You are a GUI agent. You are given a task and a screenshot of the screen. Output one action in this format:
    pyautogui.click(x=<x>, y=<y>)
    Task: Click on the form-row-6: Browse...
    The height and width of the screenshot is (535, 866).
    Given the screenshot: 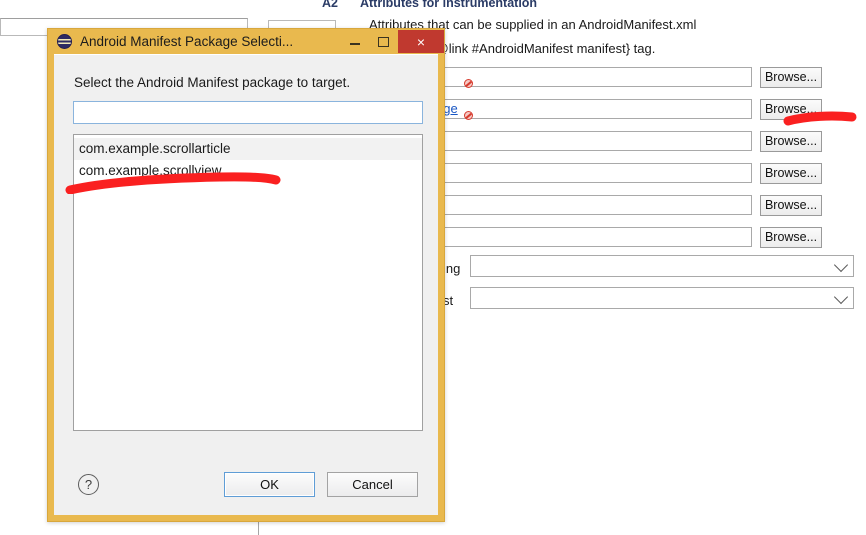 What is the action you would take?
    pyautogui.click(x=631, y=237)
    